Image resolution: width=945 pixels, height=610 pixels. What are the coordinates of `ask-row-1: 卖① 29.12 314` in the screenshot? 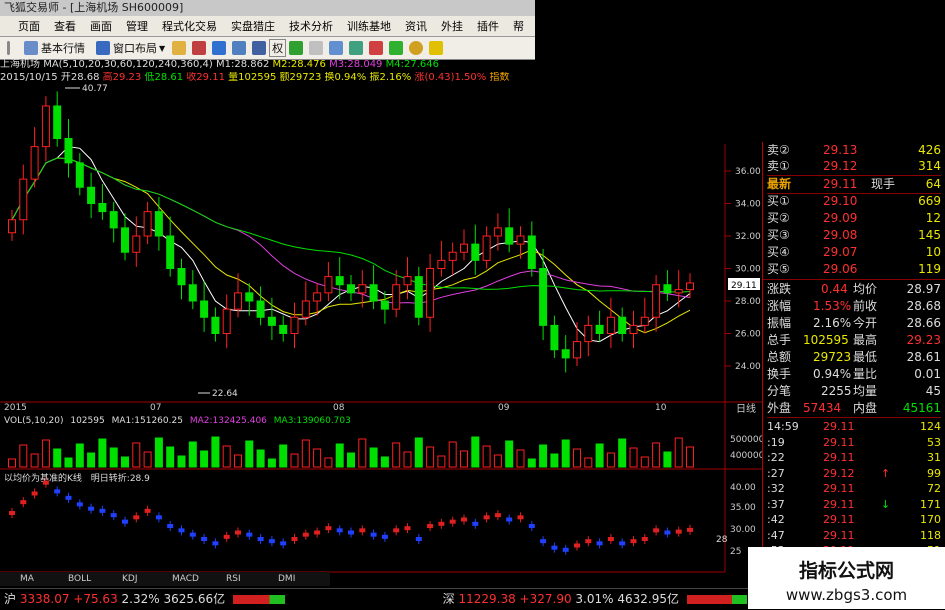 It's located at (854, 166).